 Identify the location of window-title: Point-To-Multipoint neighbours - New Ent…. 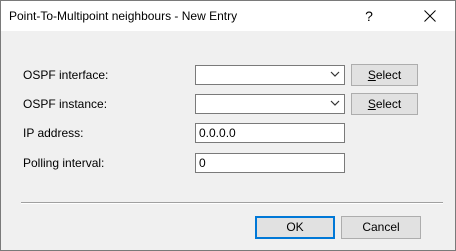
(123, 16).